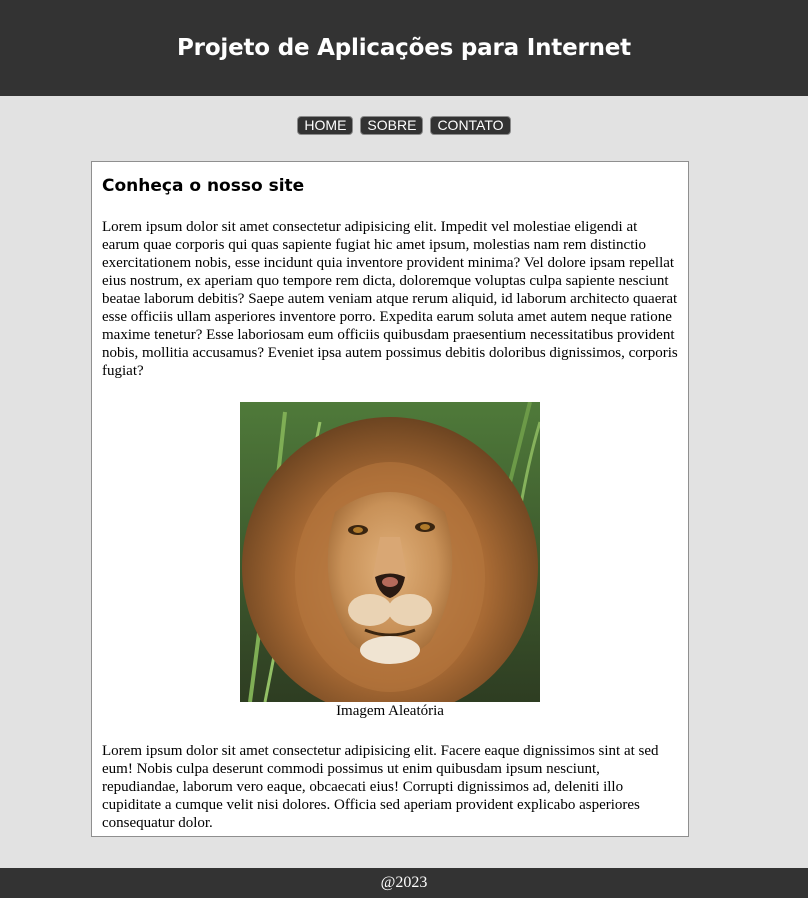 The height and width of the screenshot is (898, 808). I want to click on footer-text: @2023, so click(404, 882).